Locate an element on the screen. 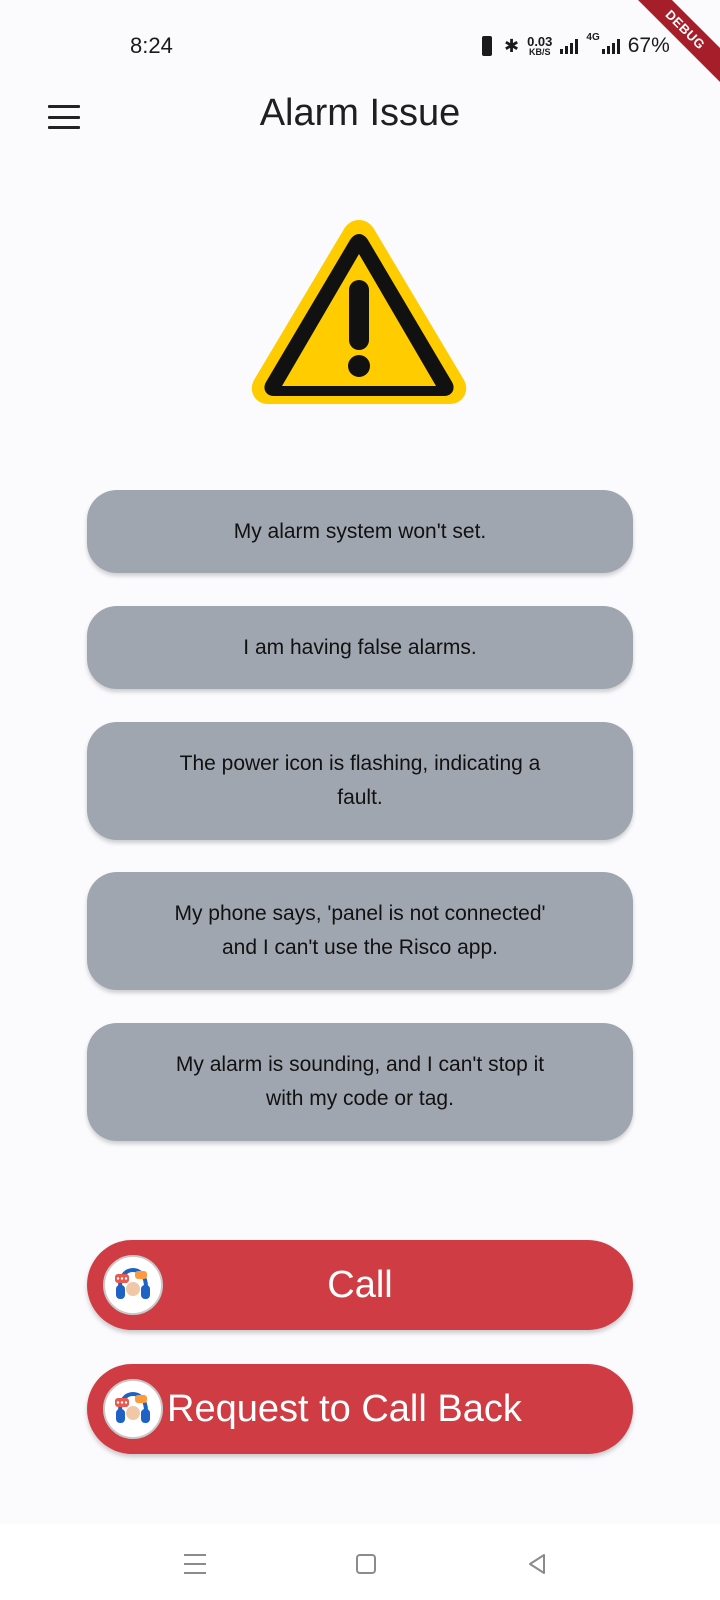 The image size is (720, 1600). request-callback-label: Request to Call Back is located at coordinates (344, 1408).